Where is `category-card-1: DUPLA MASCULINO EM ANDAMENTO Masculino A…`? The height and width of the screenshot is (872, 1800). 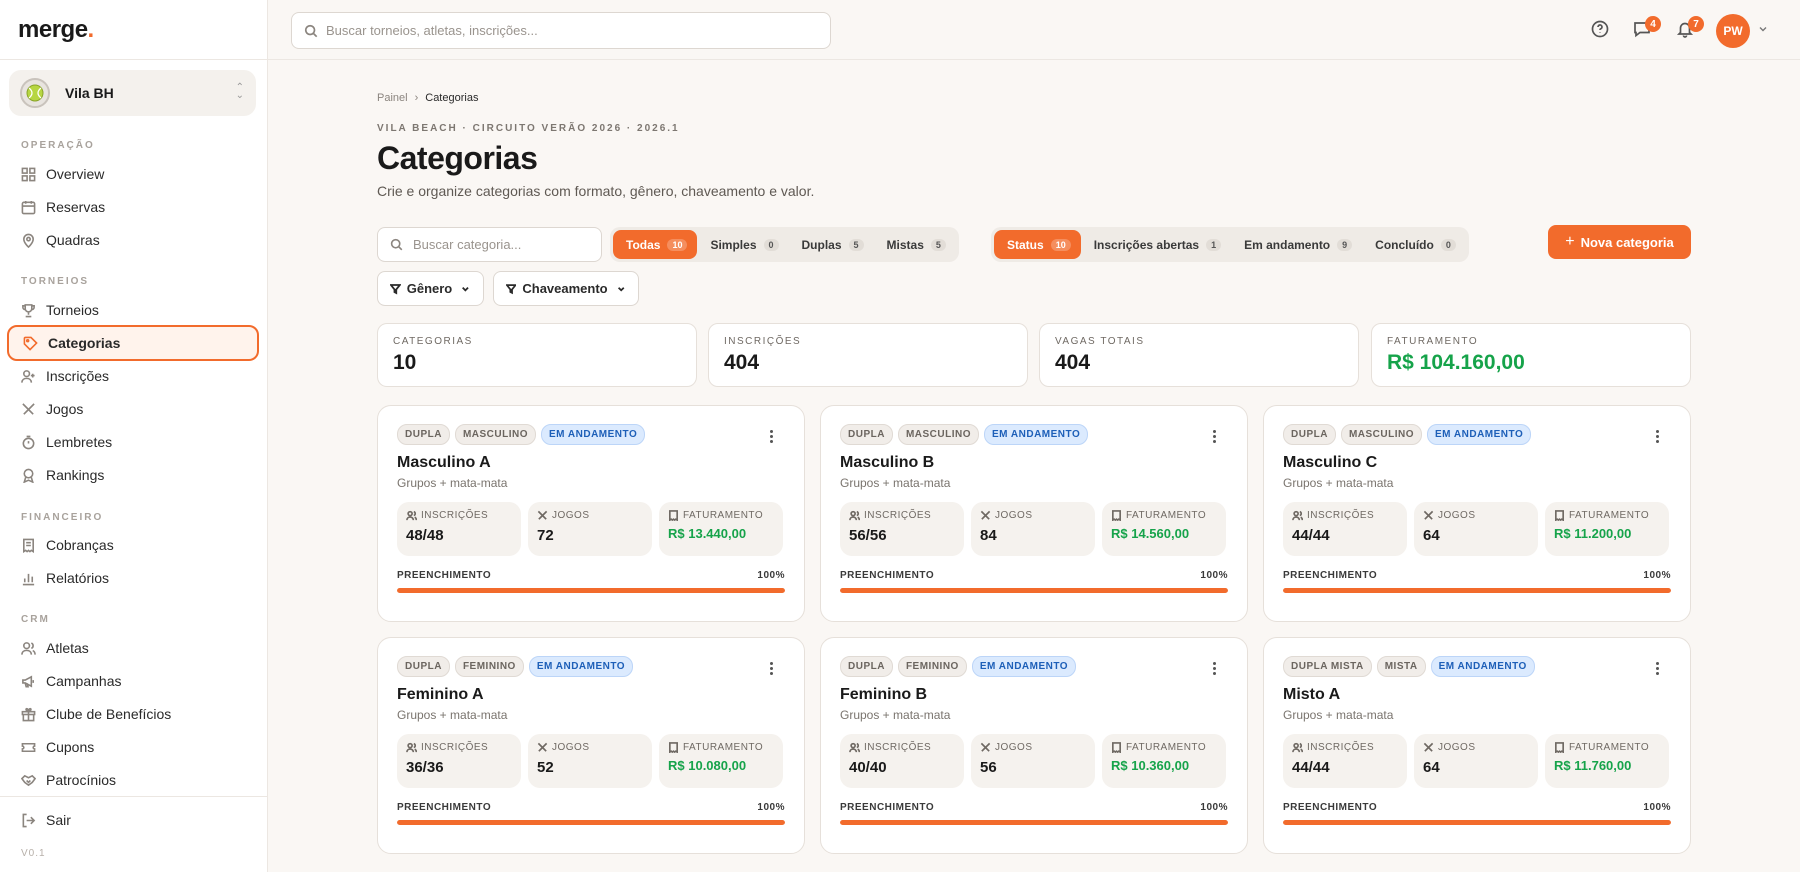 category-card-1: DUPLA MASCULINO EM ANDAMENTO Masculino A… is located at coordinates (591, 513).